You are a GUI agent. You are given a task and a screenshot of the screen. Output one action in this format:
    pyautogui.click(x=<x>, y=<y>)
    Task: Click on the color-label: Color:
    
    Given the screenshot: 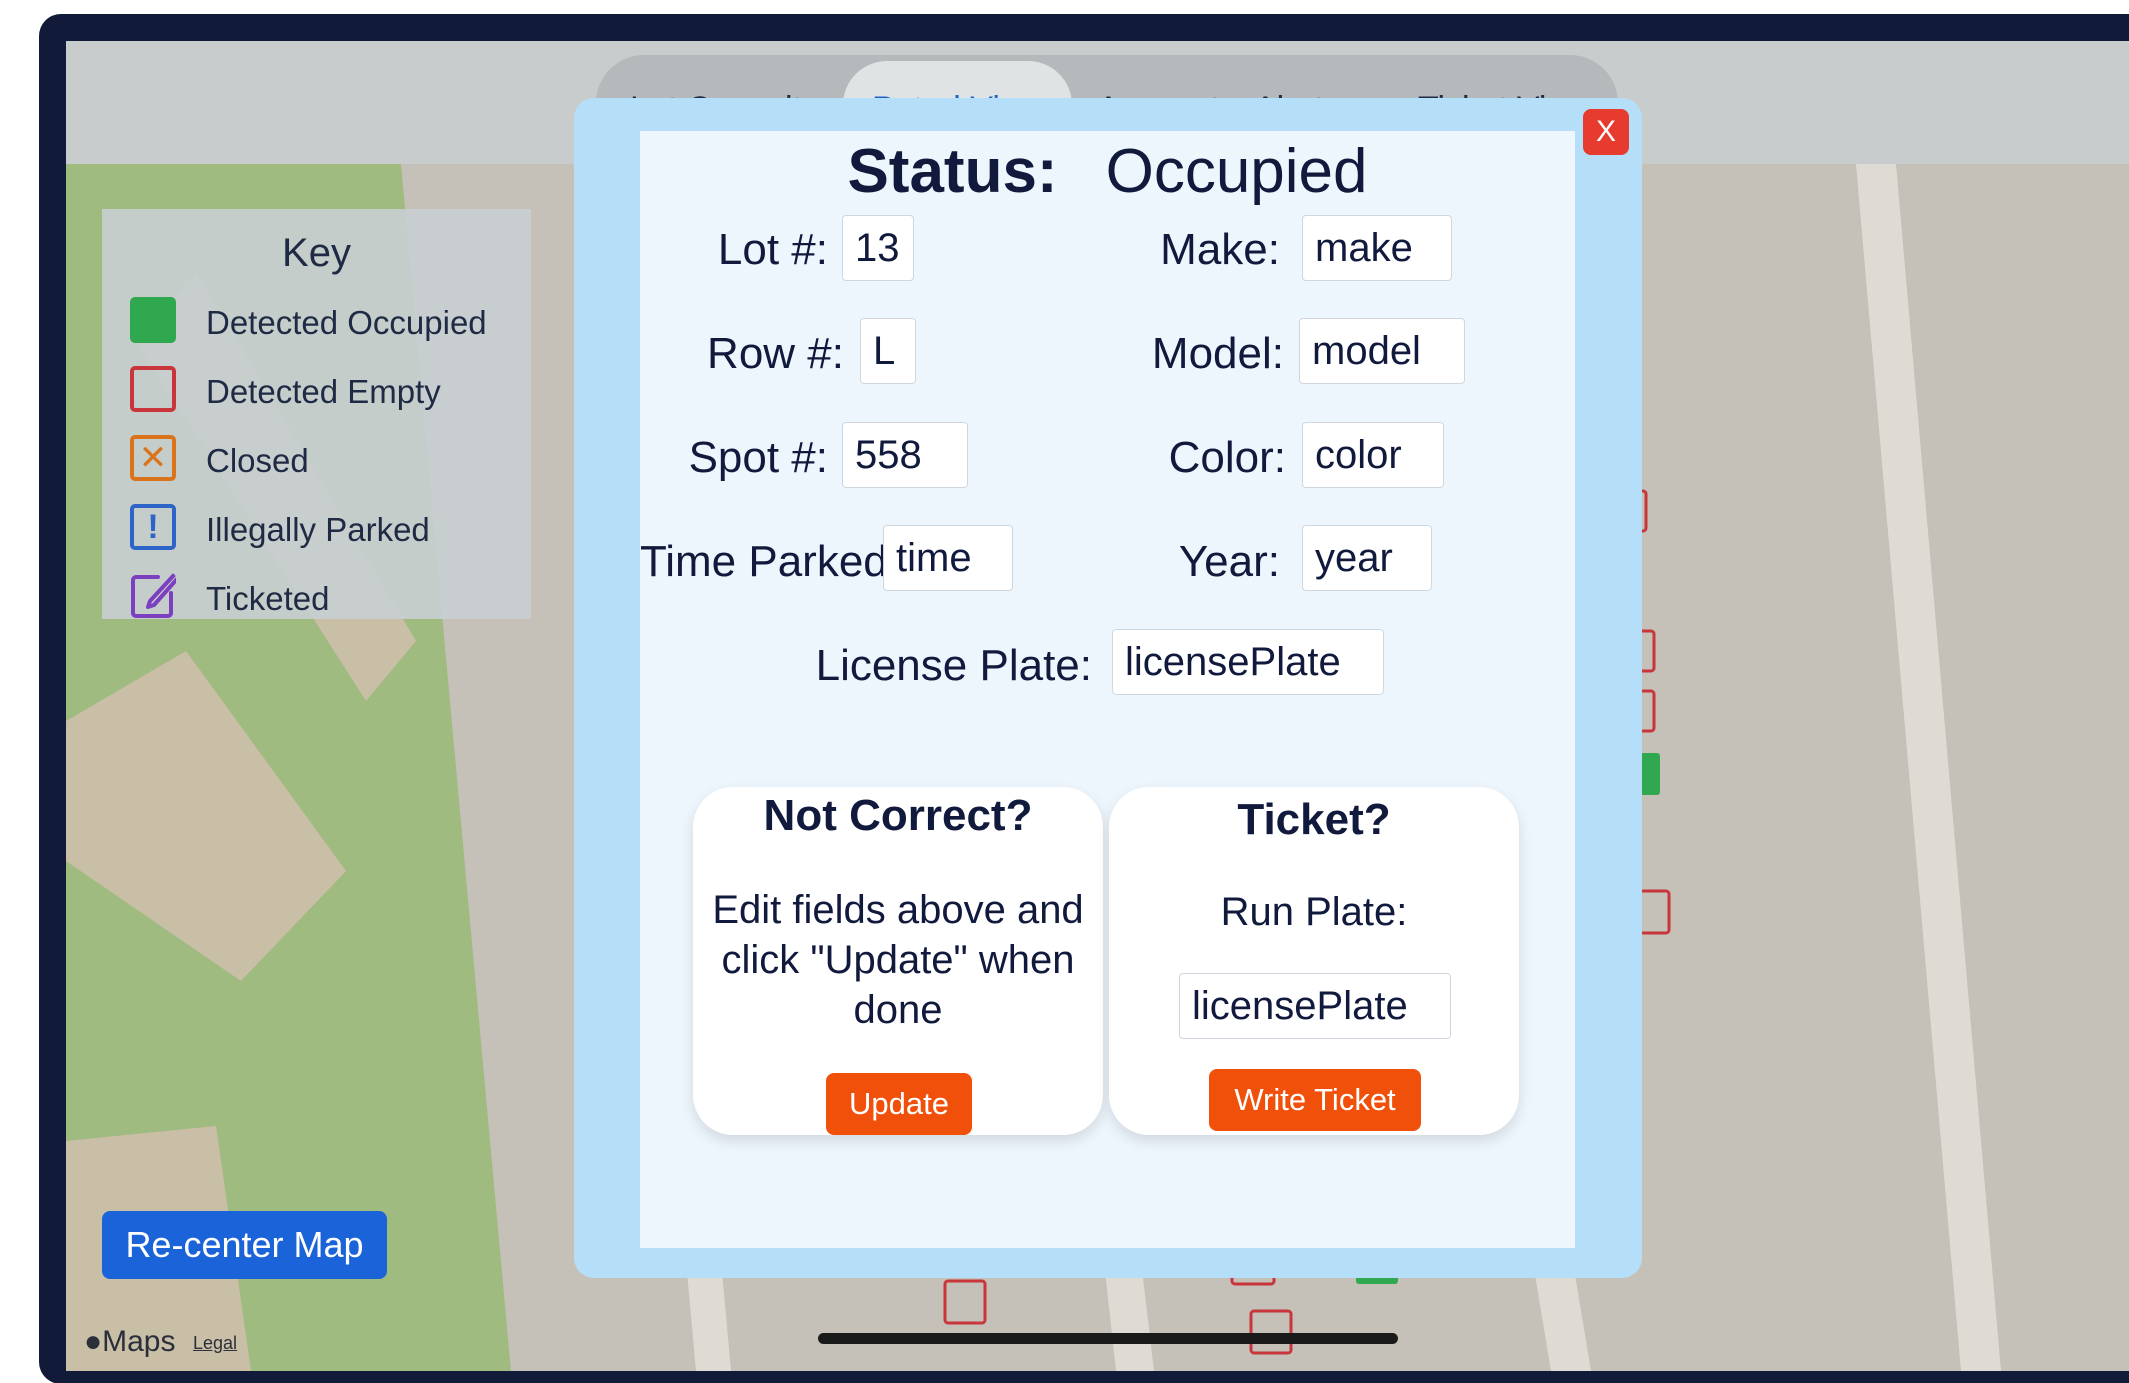 What is the action you would take?
    pyautogui.click(x=1227, y=457)
    